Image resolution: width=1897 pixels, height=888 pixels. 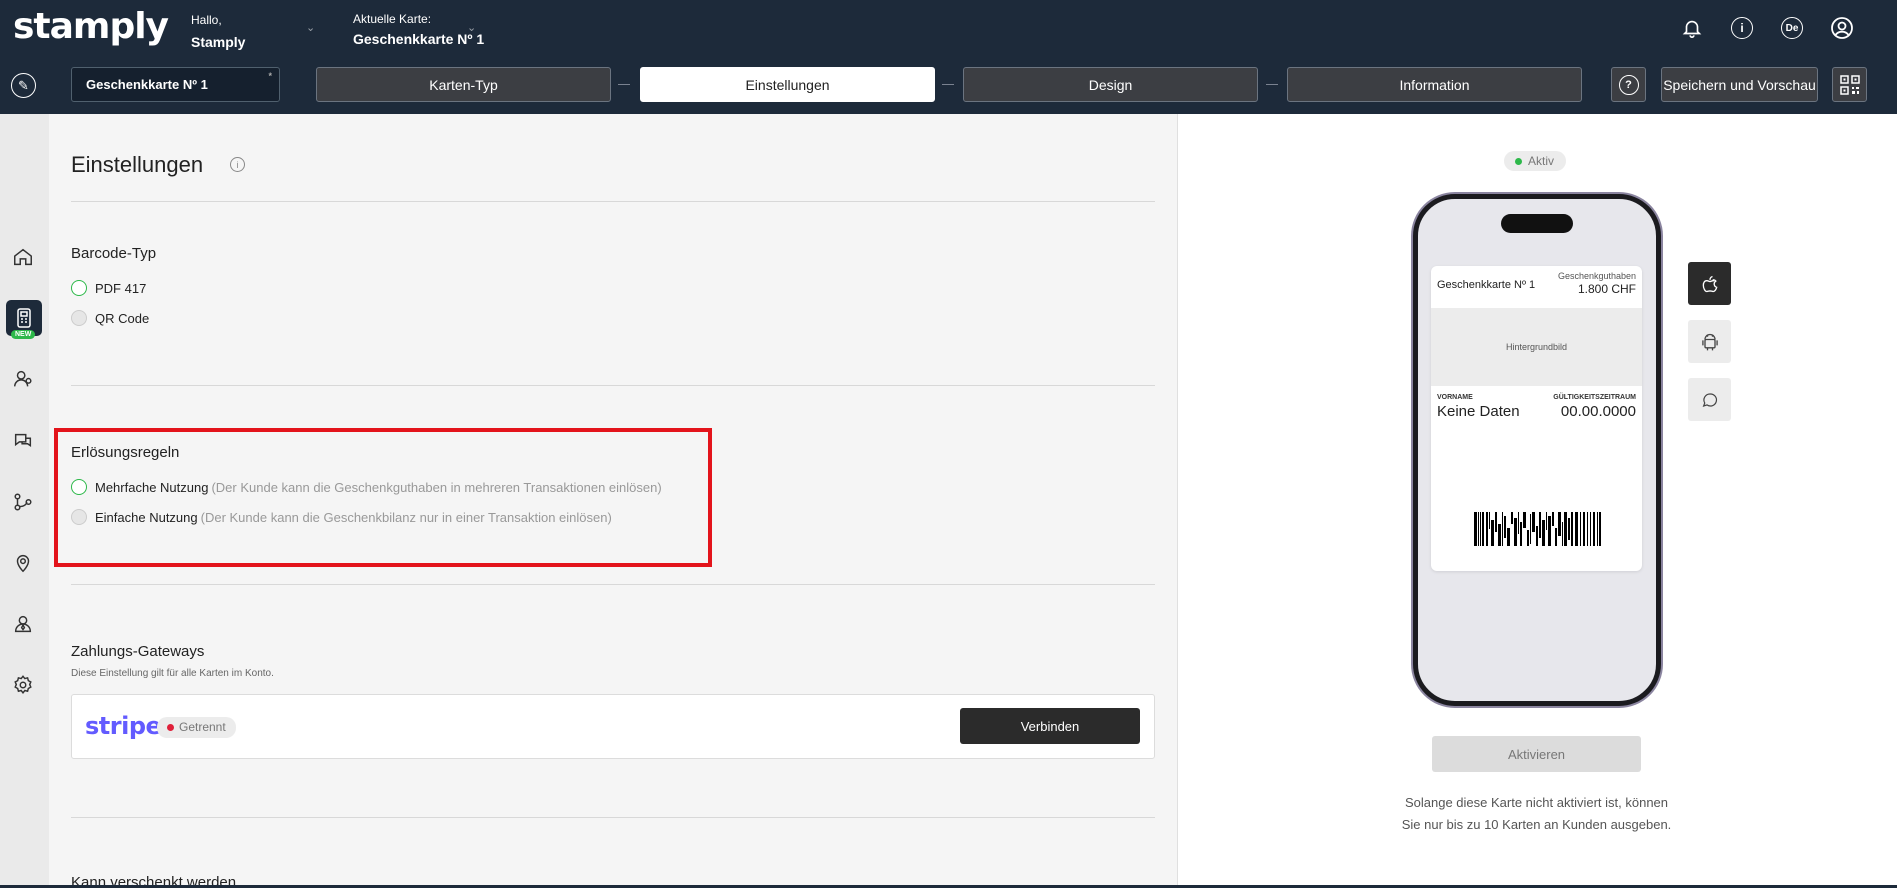 What do you see at coordinates (23, 502) in the screenshot?
I see `workflow-icon` at bounding box center [23, 502].